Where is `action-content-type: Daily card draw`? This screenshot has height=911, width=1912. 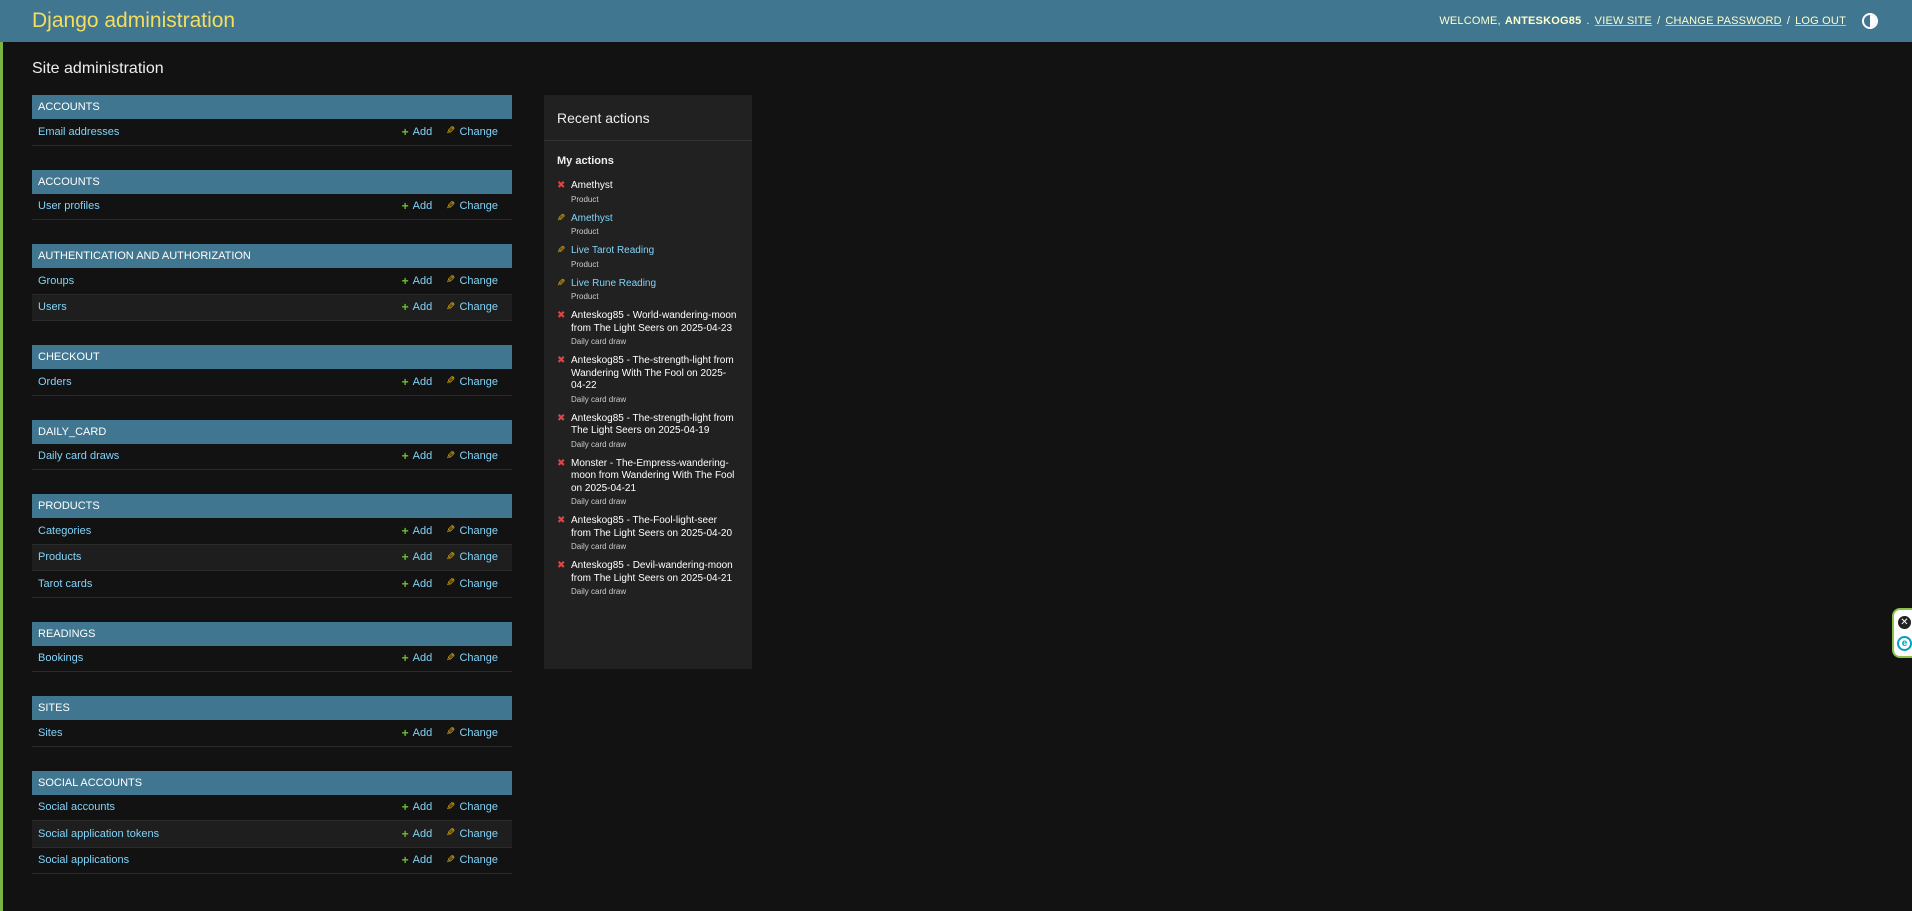
action-content-type: Daily card draw is located at coordinates (599, 399).